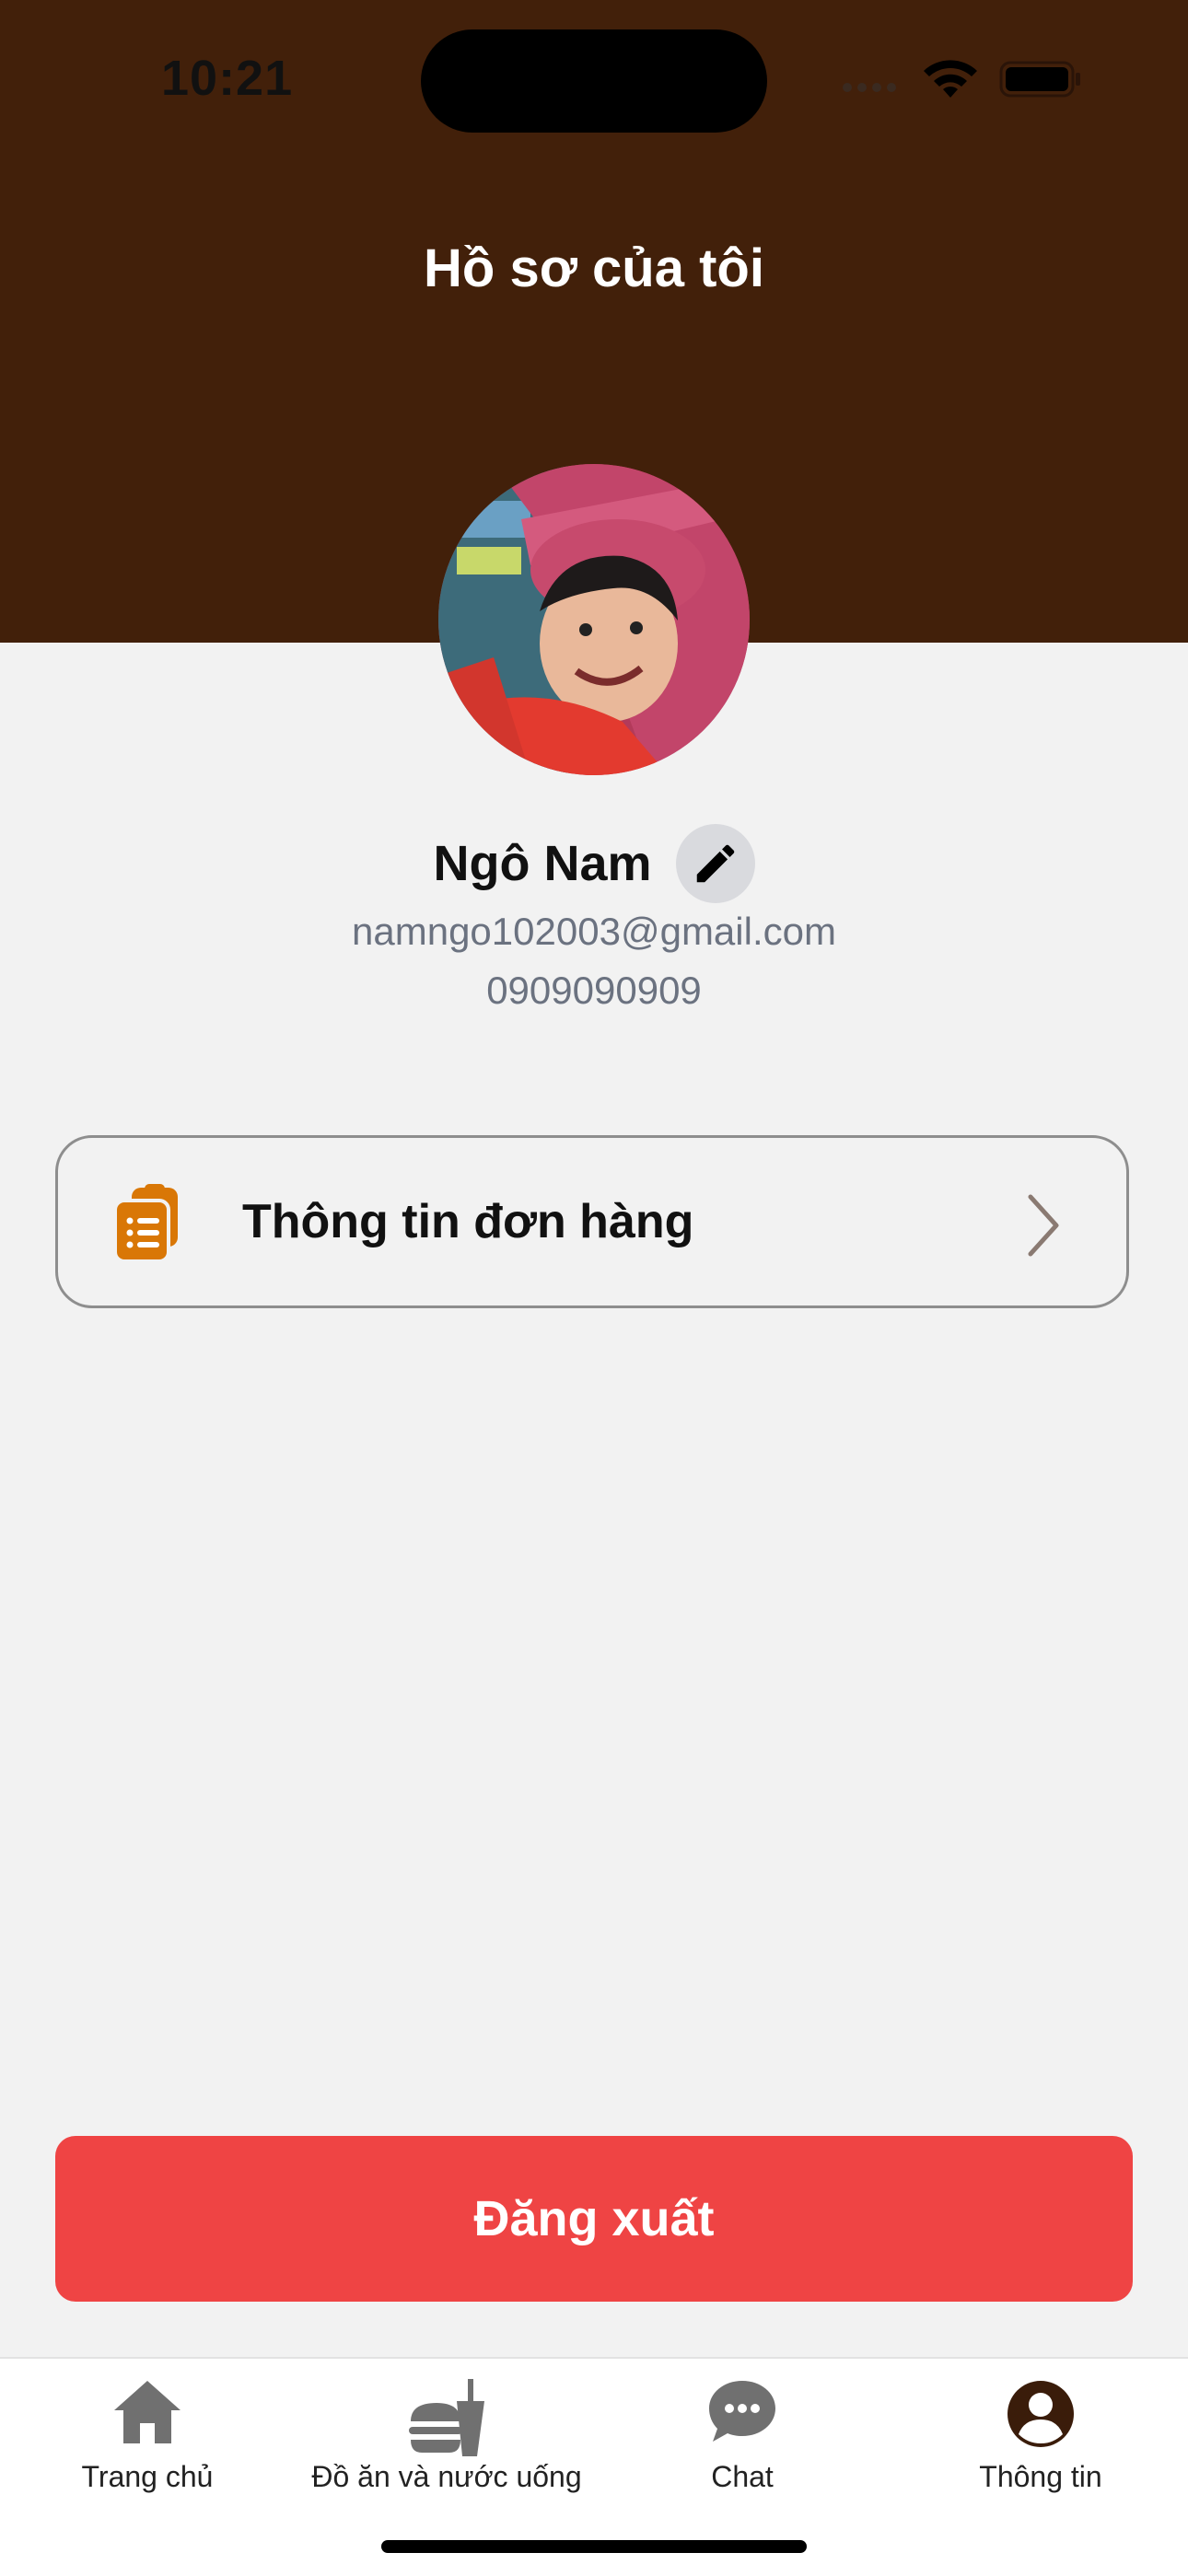 Image resolution: width=1188 pixels, height=2576 pixels. What do you see at coordinates (742, 2411) in the screenshot?
I see `chat-bubble-icon` at bounding box center [742, 2411].